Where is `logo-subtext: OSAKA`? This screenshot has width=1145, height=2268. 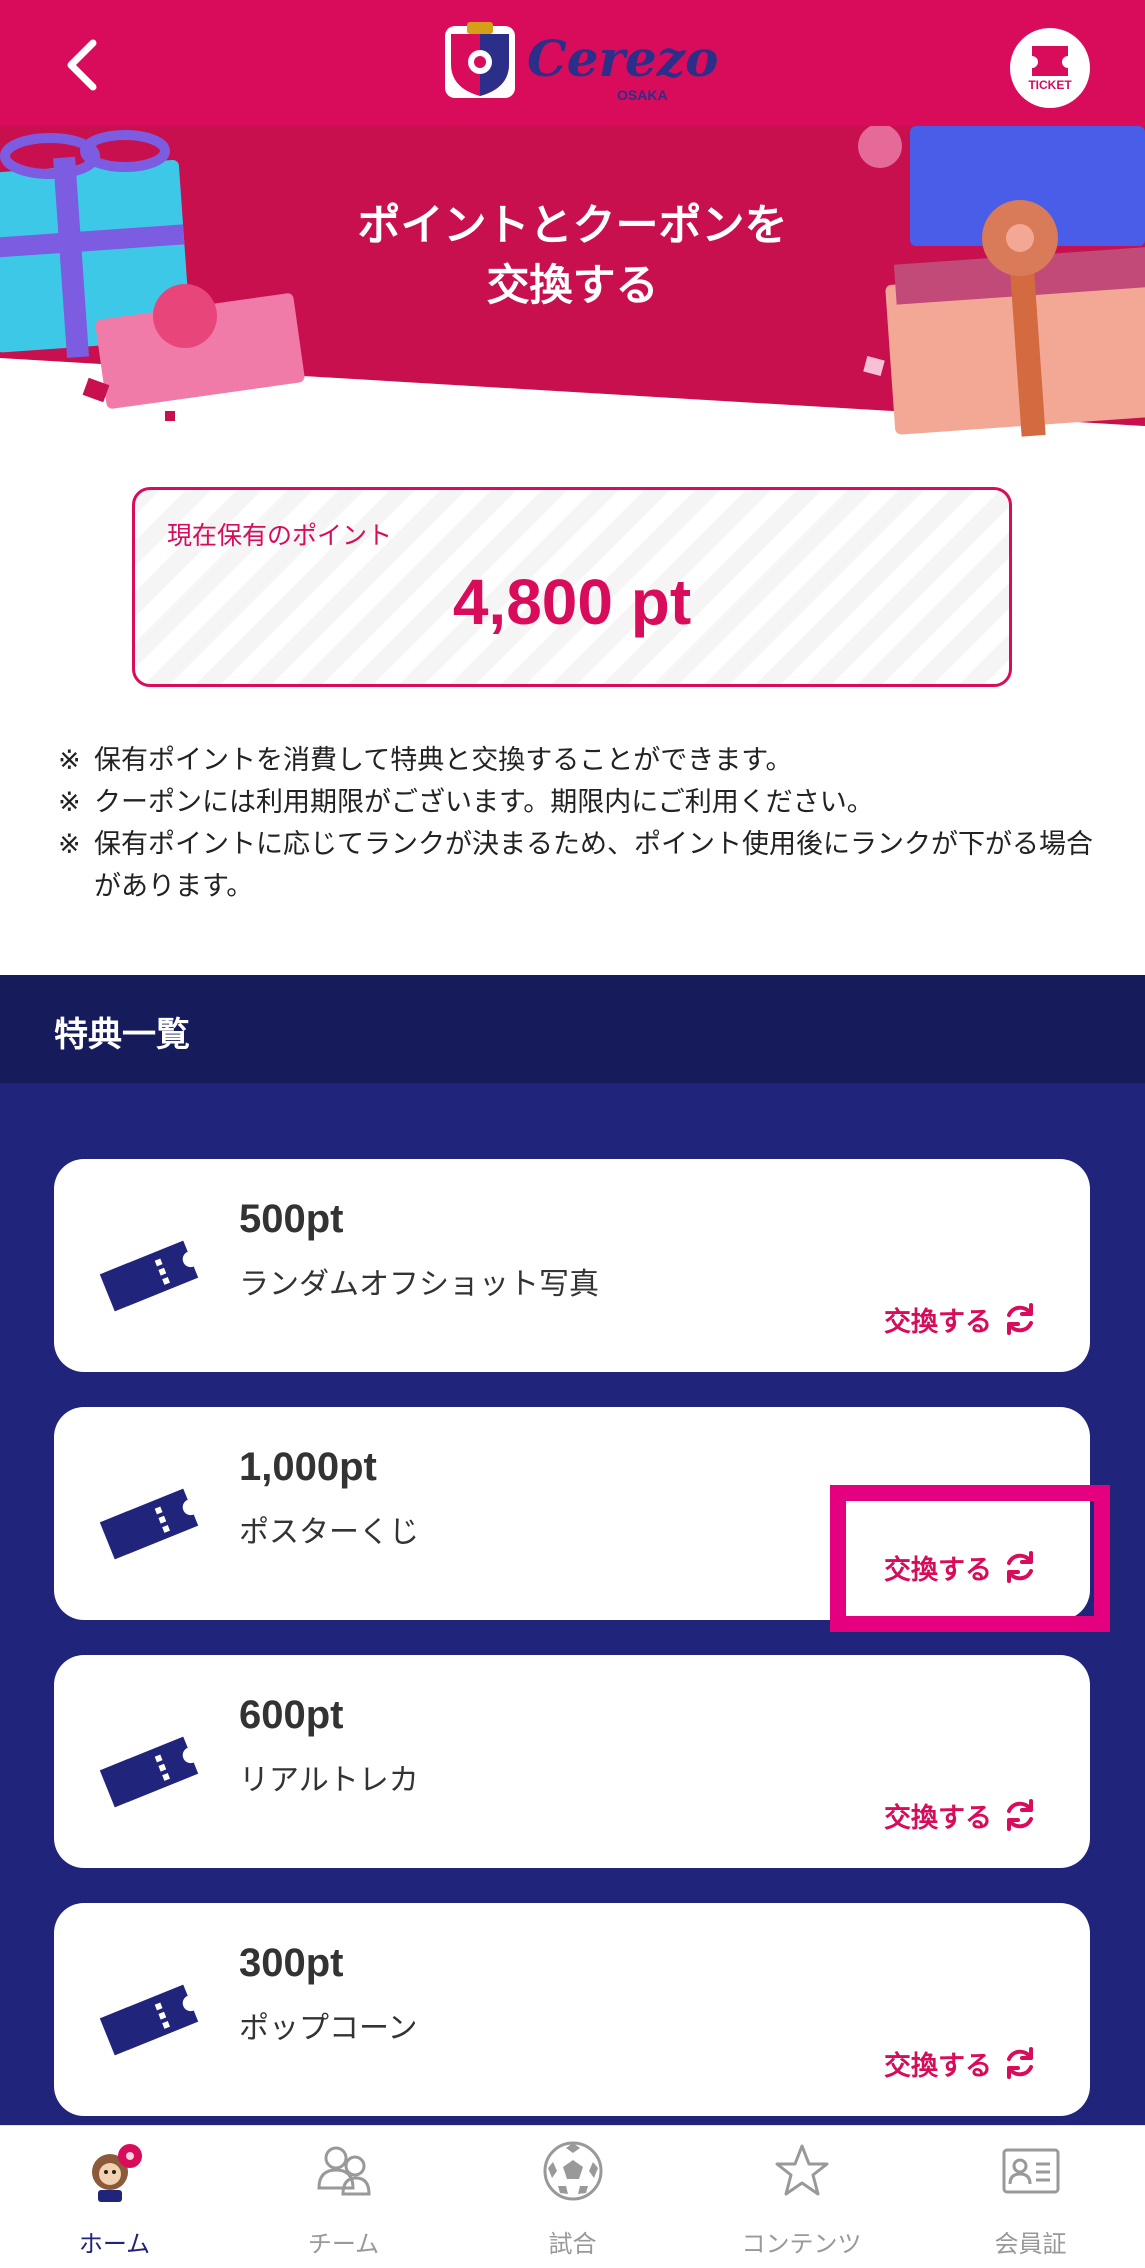
logo-subtext: OSAKA is located at coordinates (642, 95).